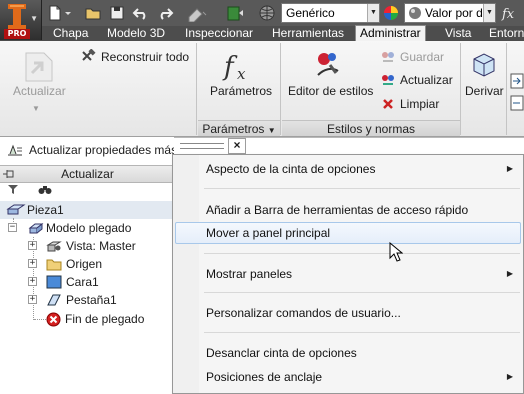  I want to click on mass-properties-icon, so click(15, 150).